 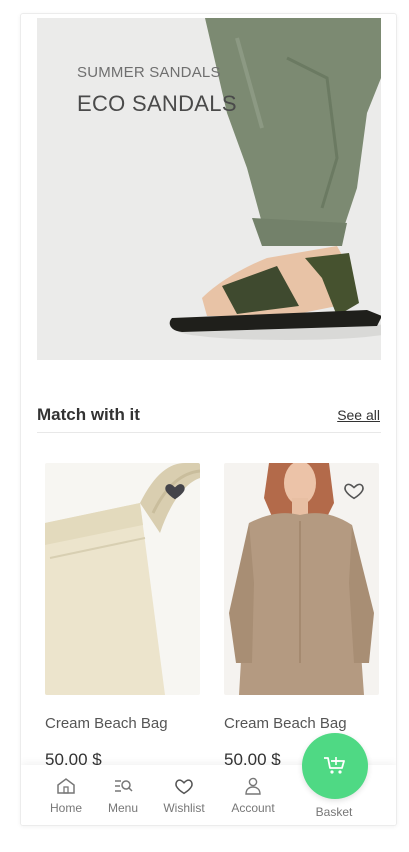 What do you see at coordinates (157, 103) in the screenshot?
I see `hero-title: ECO SANDALS` at bounding box center [157, 103].